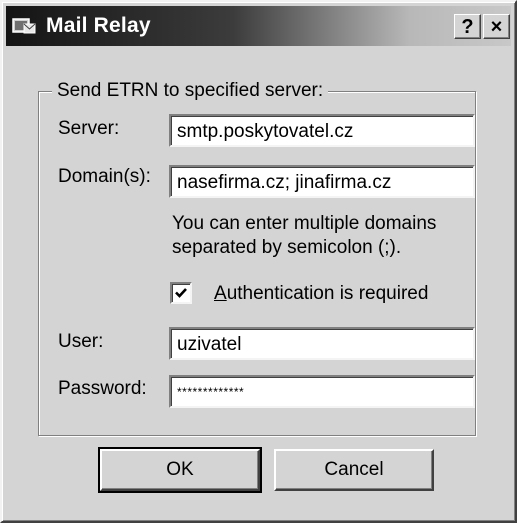 The width and height of the screenshot is (517, 523). I want to click on authentication-label: Authentication is required, so click(321, 294).